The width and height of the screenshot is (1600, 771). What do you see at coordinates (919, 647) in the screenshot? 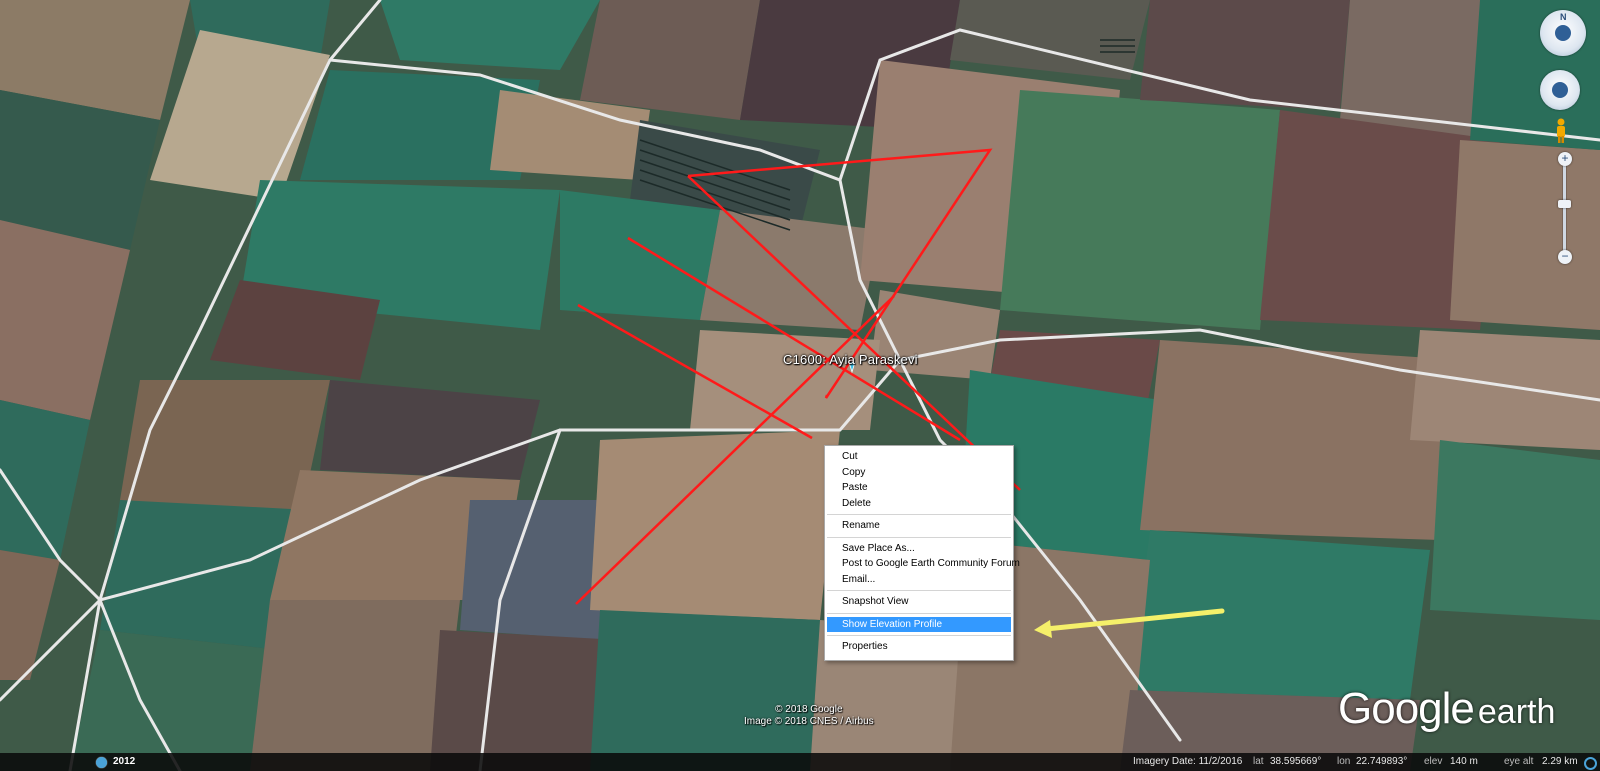
I see `menu-item-properties: Properties` at bounding box center [919, 647].